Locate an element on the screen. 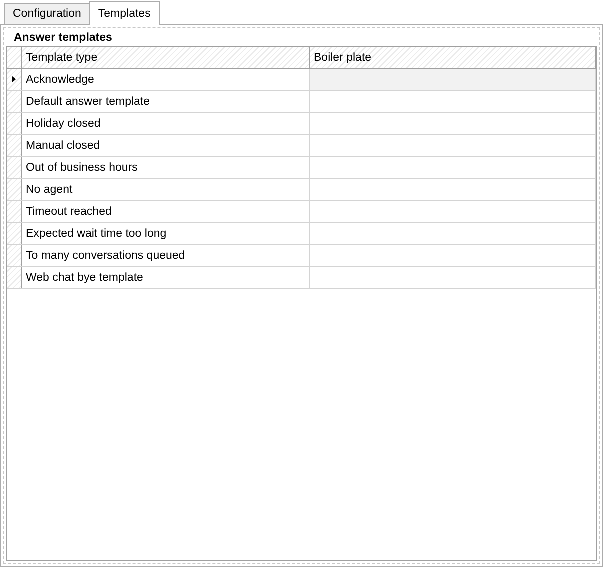 The image size is (603, 567). tab: Configuration is located at coordinates (47, 13).